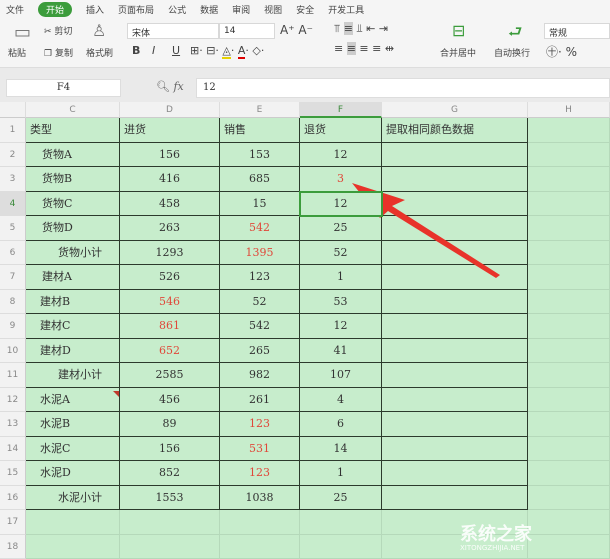  What do you see at coordinates (341, 375) in the screenshot?
I see `cell: 107` at bounding box center [341, 375].